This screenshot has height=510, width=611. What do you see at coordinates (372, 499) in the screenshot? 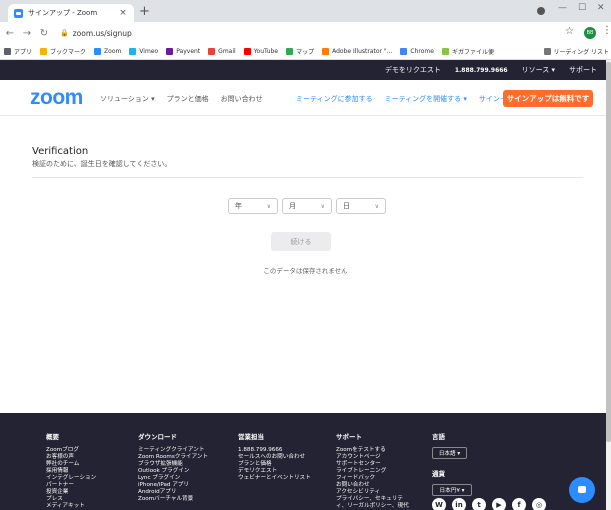
I see `footer-link: プライバシー、セキュリテ` at bounding box center [372, 499].